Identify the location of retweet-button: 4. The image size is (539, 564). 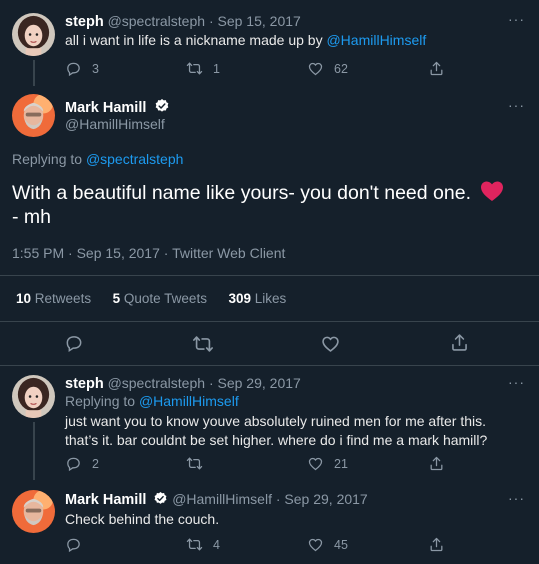
(203, 544).